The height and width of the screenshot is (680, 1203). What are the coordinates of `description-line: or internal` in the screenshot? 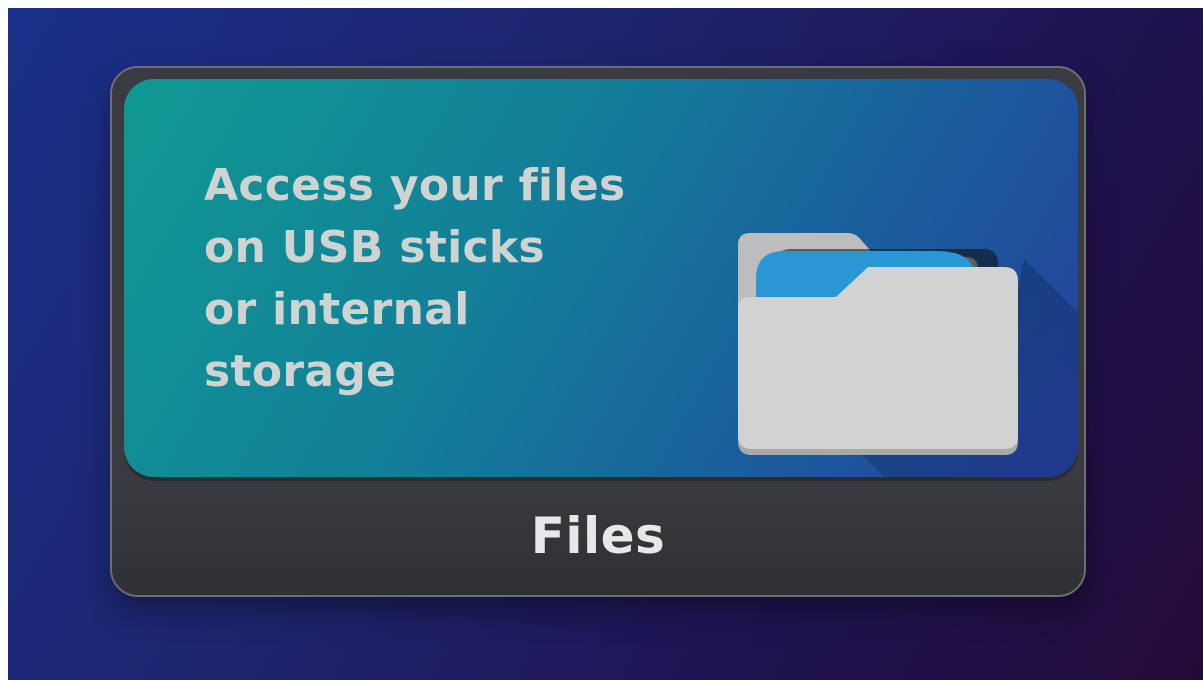 It's located at (337, 309).